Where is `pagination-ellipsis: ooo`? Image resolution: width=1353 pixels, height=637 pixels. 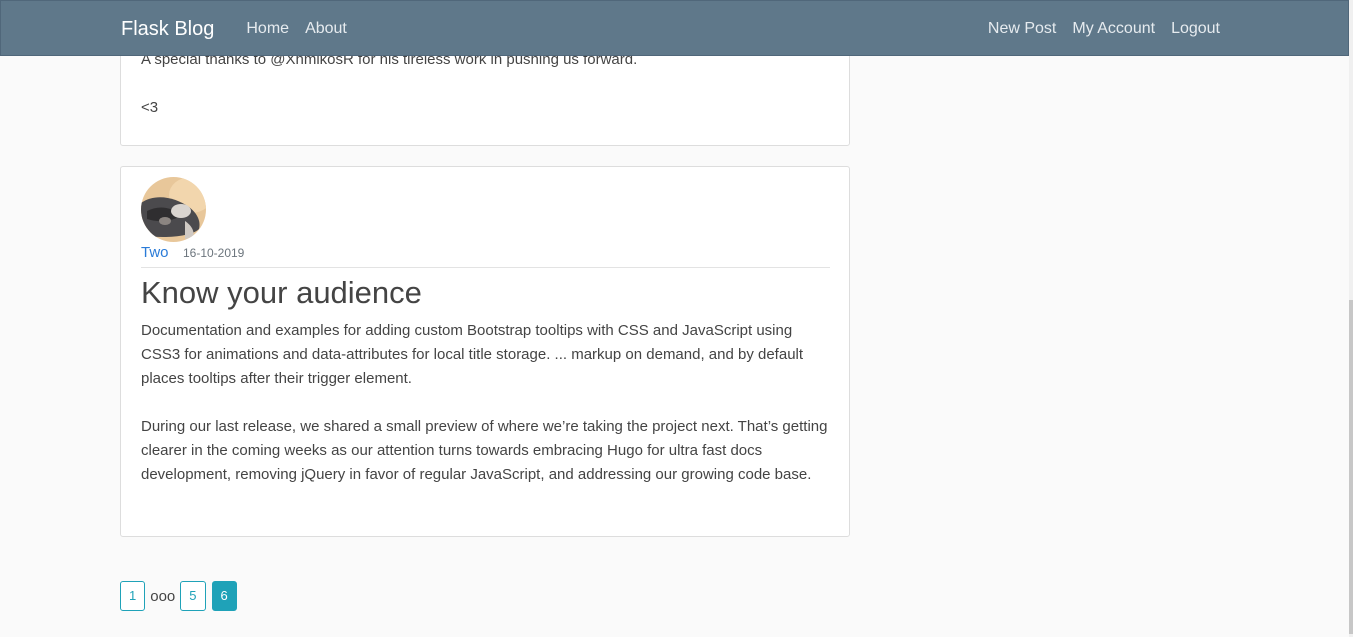 pagination-ellipsis: ooo is located at coordinates (163, 596).